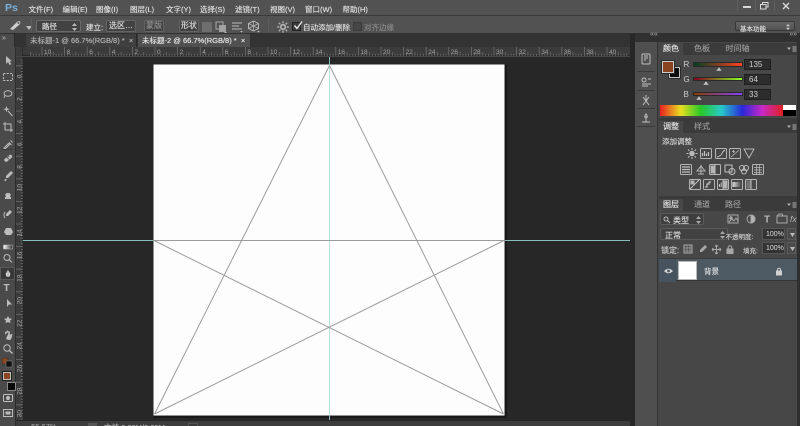  Describe the element at coordinates (477, 52) in the screenshot. I see `svg-text: 28` at that location.